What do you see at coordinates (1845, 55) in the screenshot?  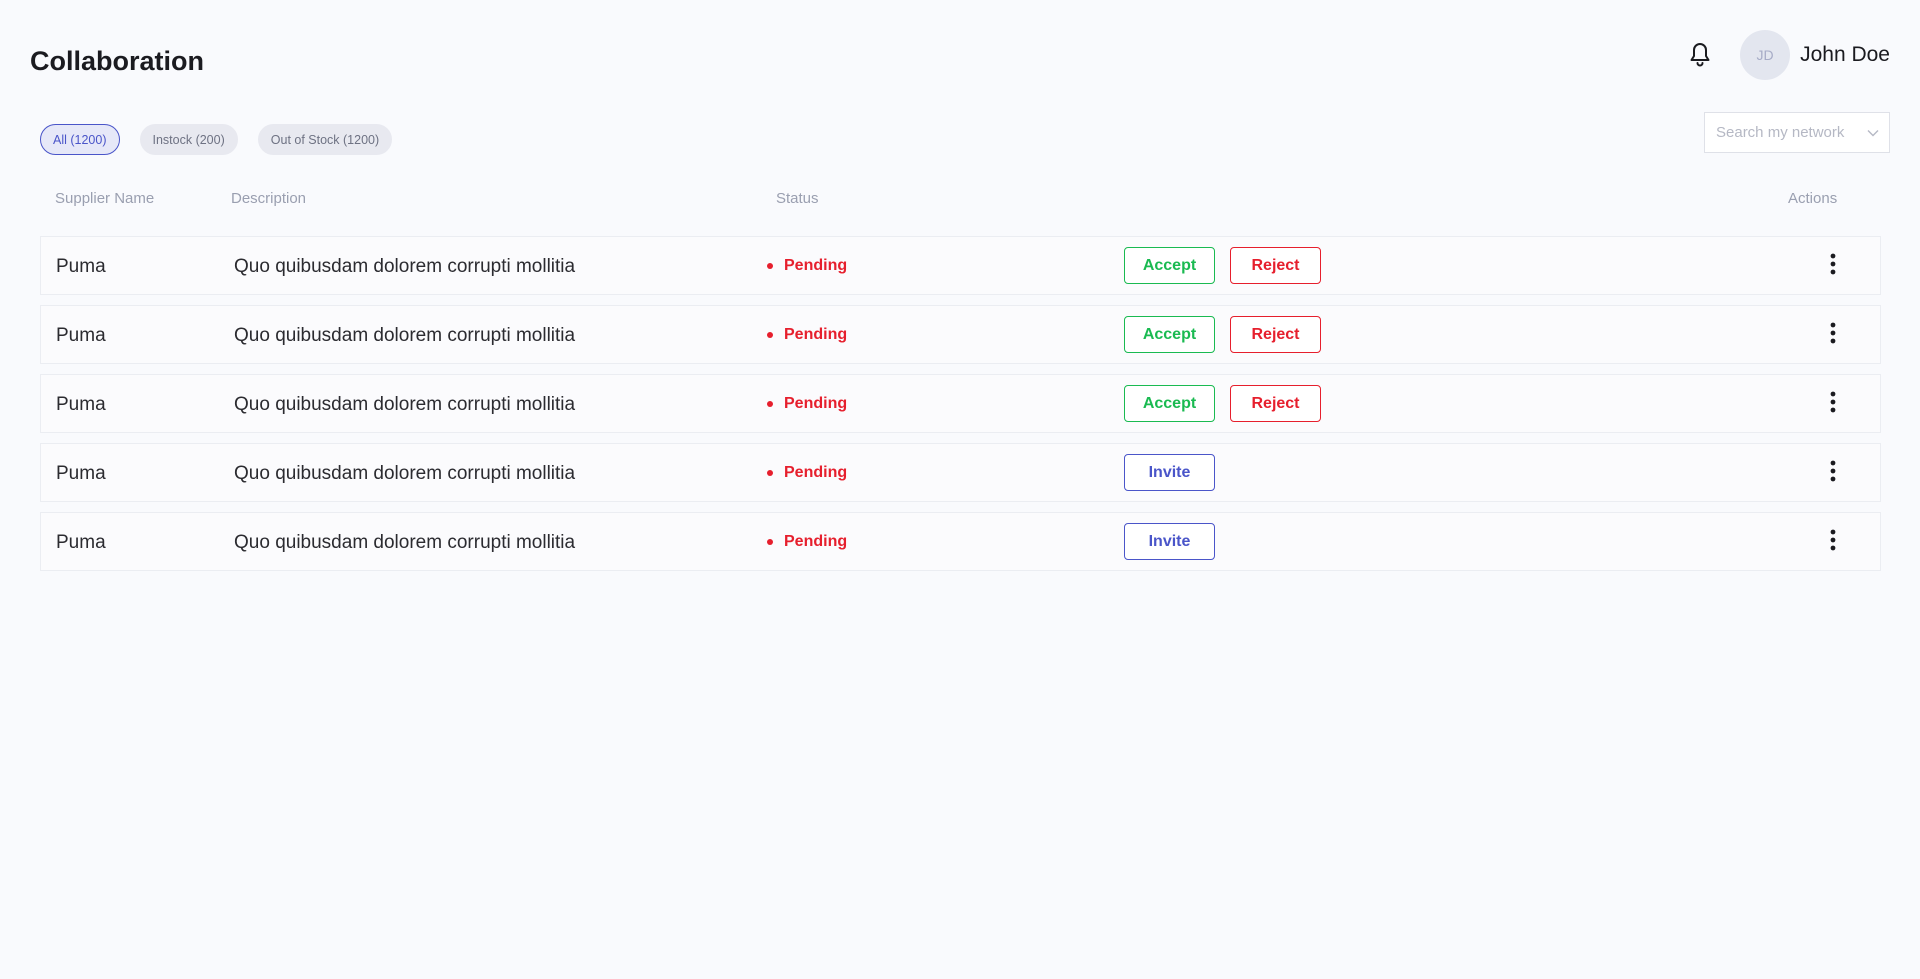 I see `user-name: John Doe` at bounding box center [1845, 55].